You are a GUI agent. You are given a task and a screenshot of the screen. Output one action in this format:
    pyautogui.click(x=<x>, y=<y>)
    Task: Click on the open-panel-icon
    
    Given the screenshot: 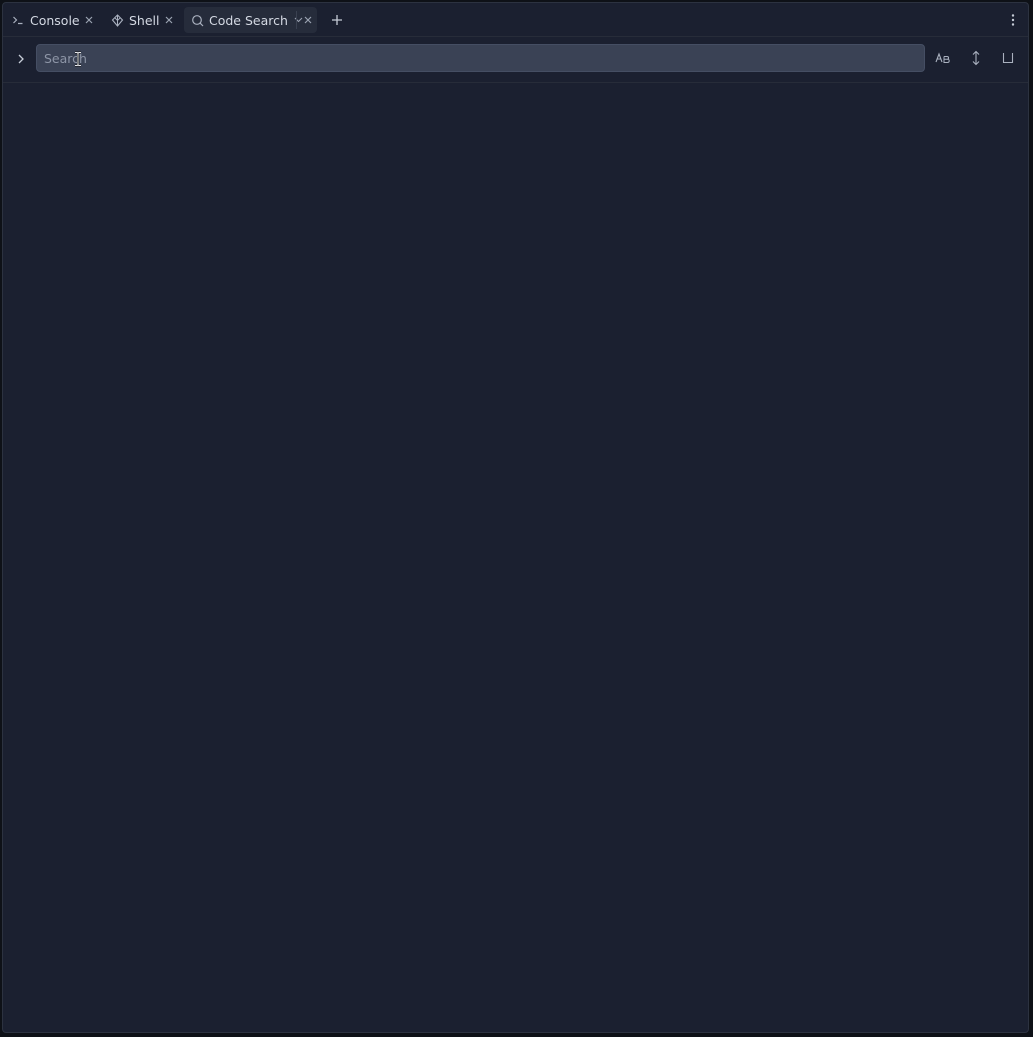 What is the action you would take?
    pyautogui.click(x=1008, y=58)
    